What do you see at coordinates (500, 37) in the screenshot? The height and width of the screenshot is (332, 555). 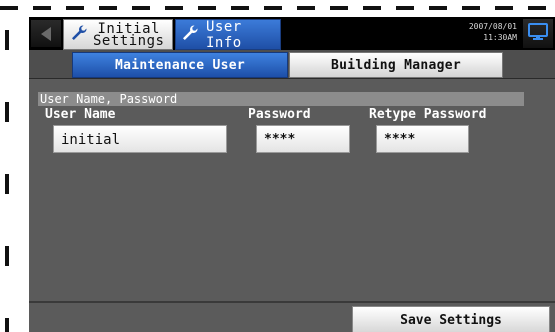 I see `time-text: 11:30AM` at bounding box center [500, 37].